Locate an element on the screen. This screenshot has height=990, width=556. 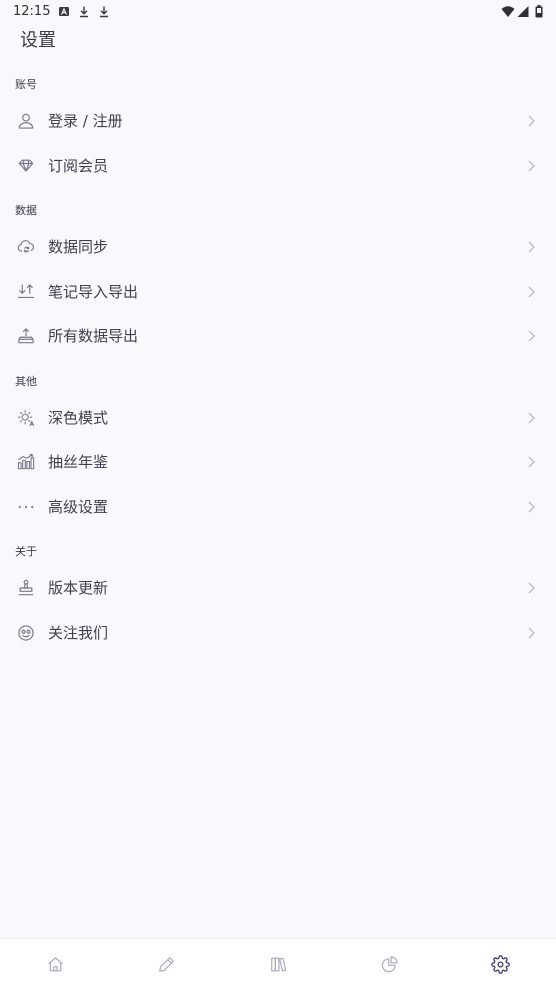
settings-item-import-export: 笔记导入导出 is located at coordinates (278, 292).